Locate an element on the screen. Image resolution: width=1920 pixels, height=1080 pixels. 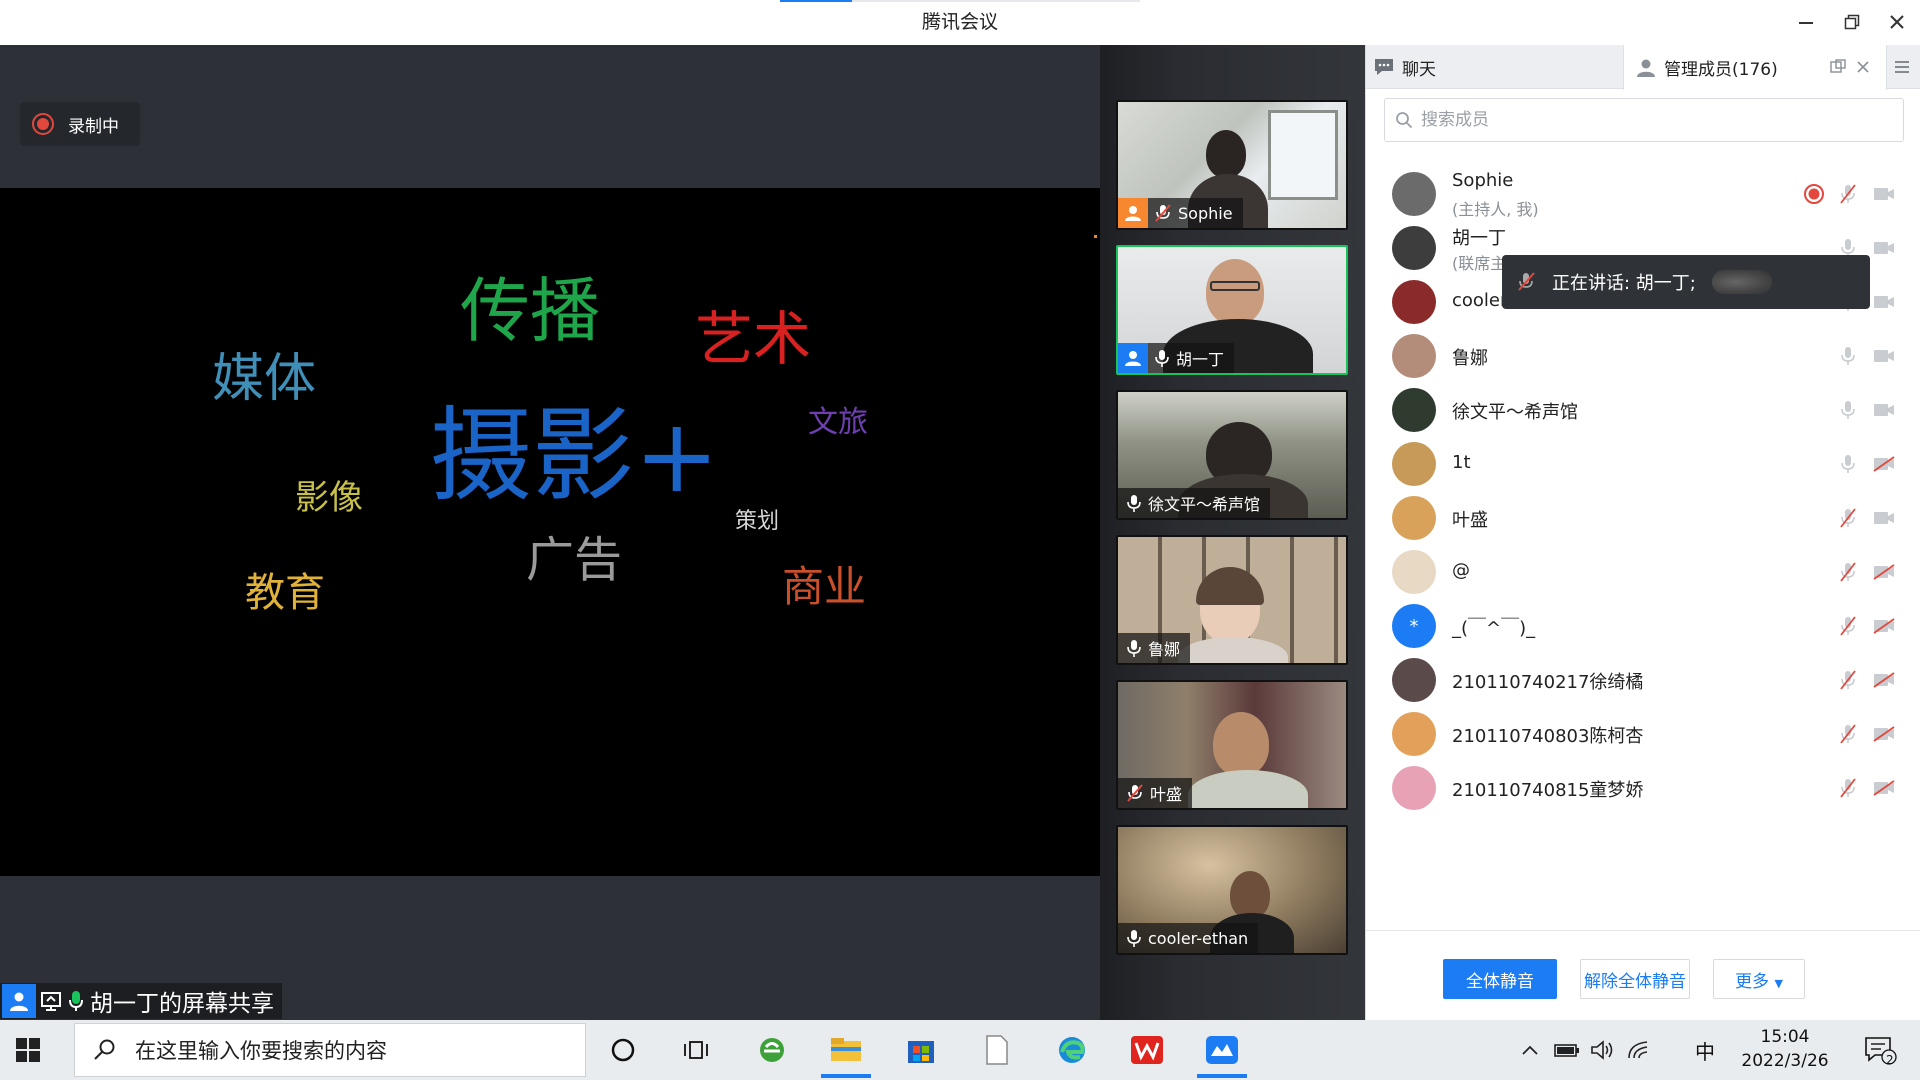
more-button: 更多 ▼ is located at coordinates (1759, 979).